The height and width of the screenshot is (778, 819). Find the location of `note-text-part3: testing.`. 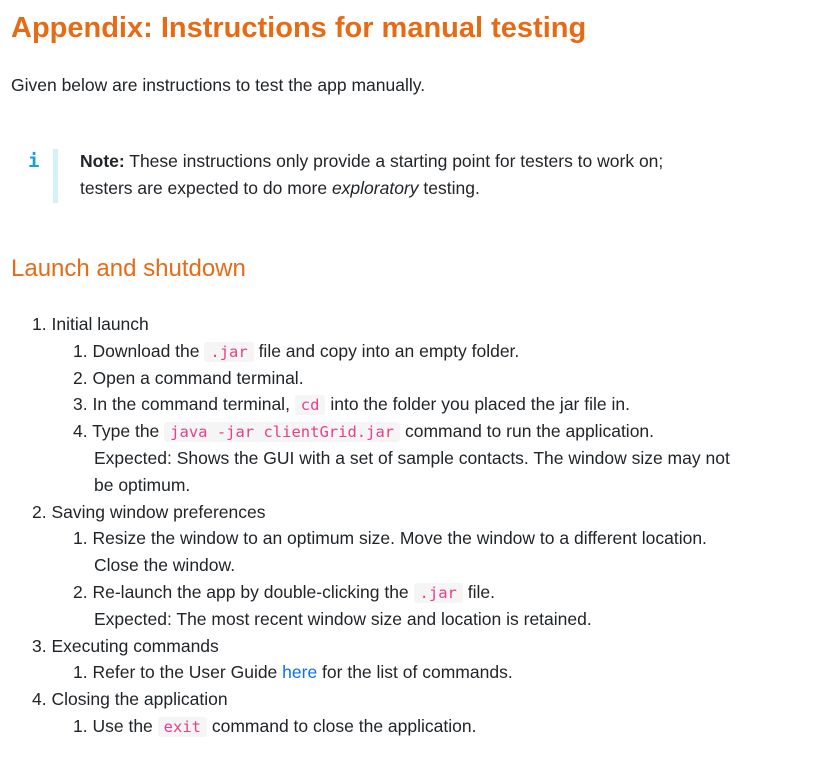

note-text-part3: testing. is located at coordinates (449, 188).